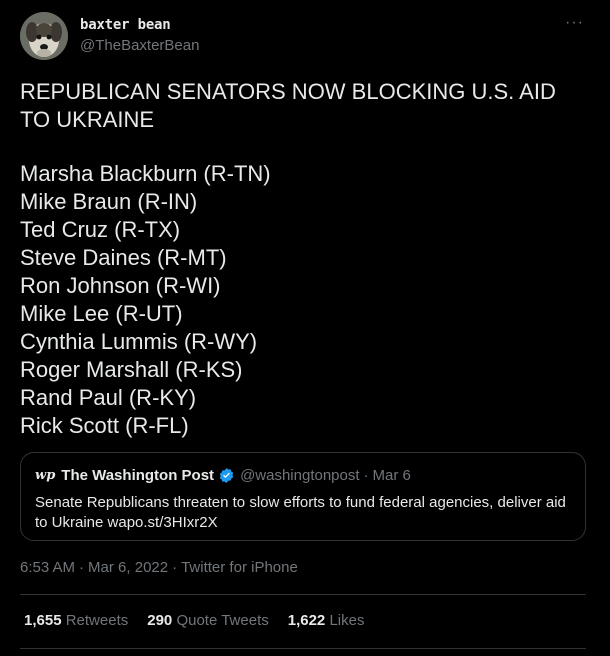  Describe the element at coordinates (44, 36) in the screenshot. I see `avatar` at that location.